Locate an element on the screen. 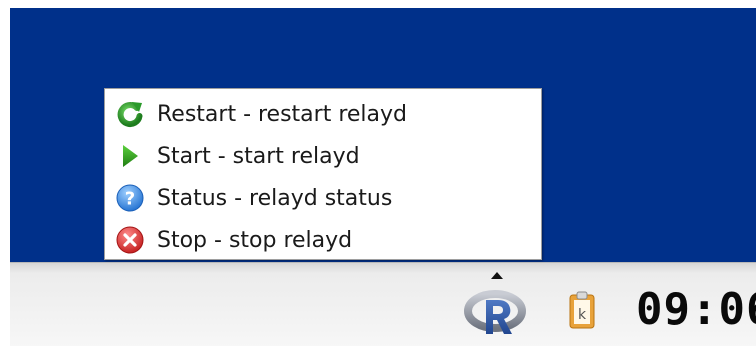 Image resolution: width=756 pixels, height=346 pixels. menu-item-label: Restart - restart relayd is located at coordinates (282, 114).